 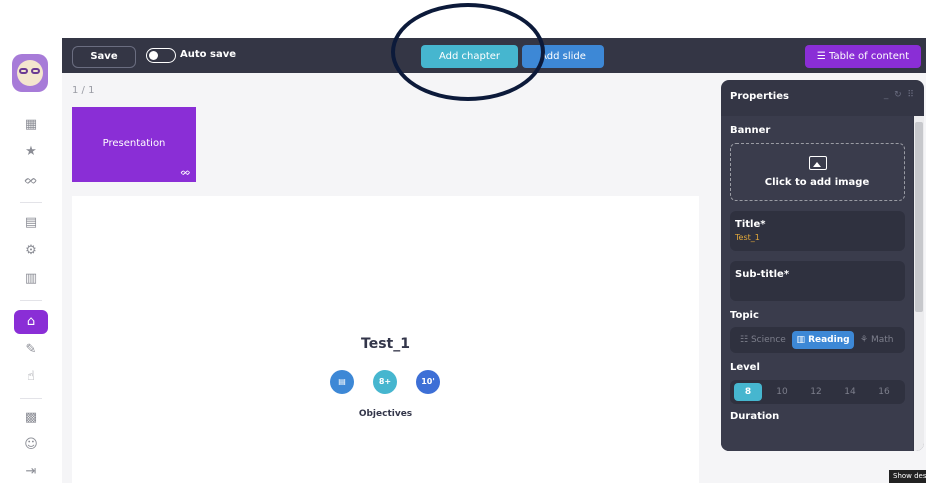 I want to click on app-logo, so click(x=30, y=73).